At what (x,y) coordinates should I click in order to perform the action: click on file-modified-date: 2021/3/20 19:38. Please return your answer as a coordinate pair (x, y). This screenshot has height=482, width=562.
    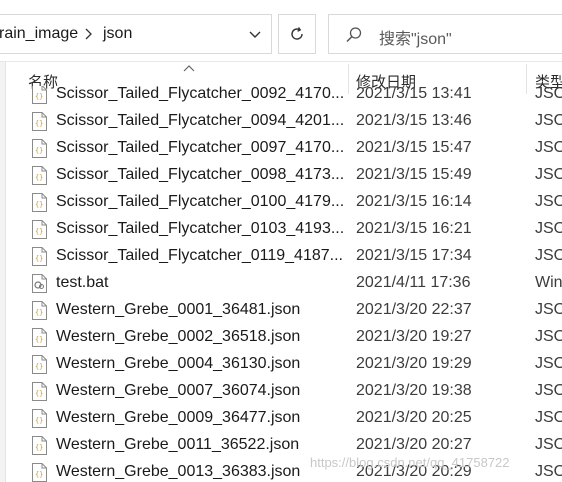
    Looking at the image, I should click on (414, 390).